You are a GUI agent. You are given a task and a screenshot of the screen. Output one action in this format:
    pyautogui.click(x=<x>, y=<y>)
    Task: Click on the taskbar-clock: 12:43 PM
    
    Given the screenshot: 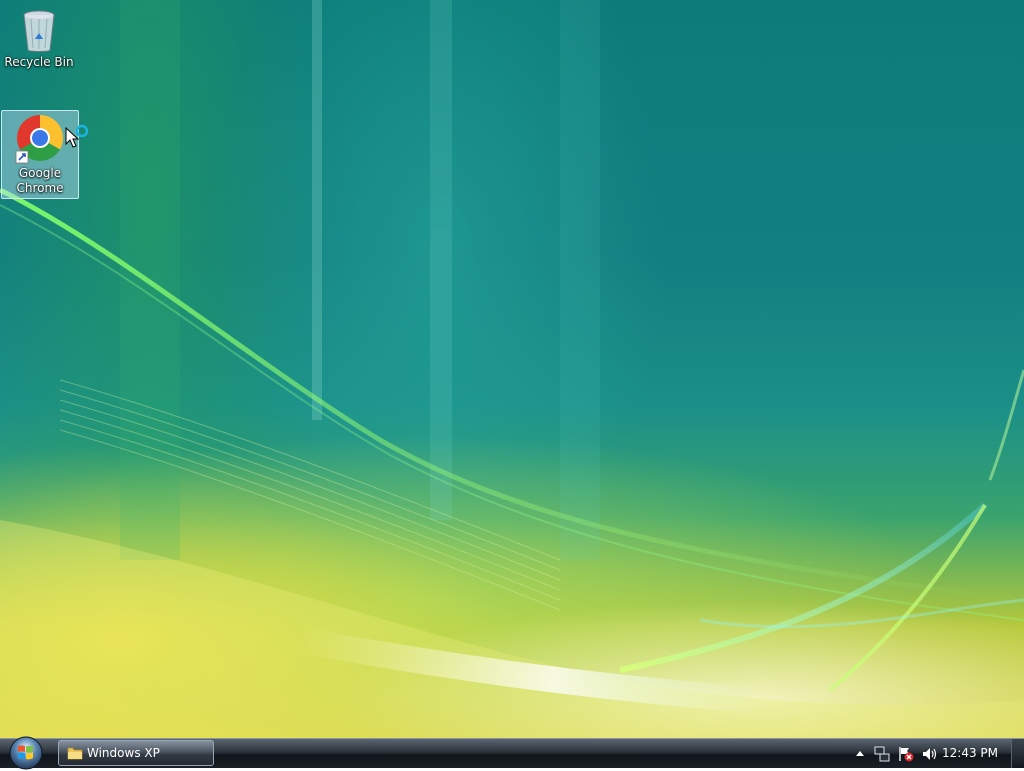 What is the action you would take?
    pyautogui.click(x=970, y=753)
    